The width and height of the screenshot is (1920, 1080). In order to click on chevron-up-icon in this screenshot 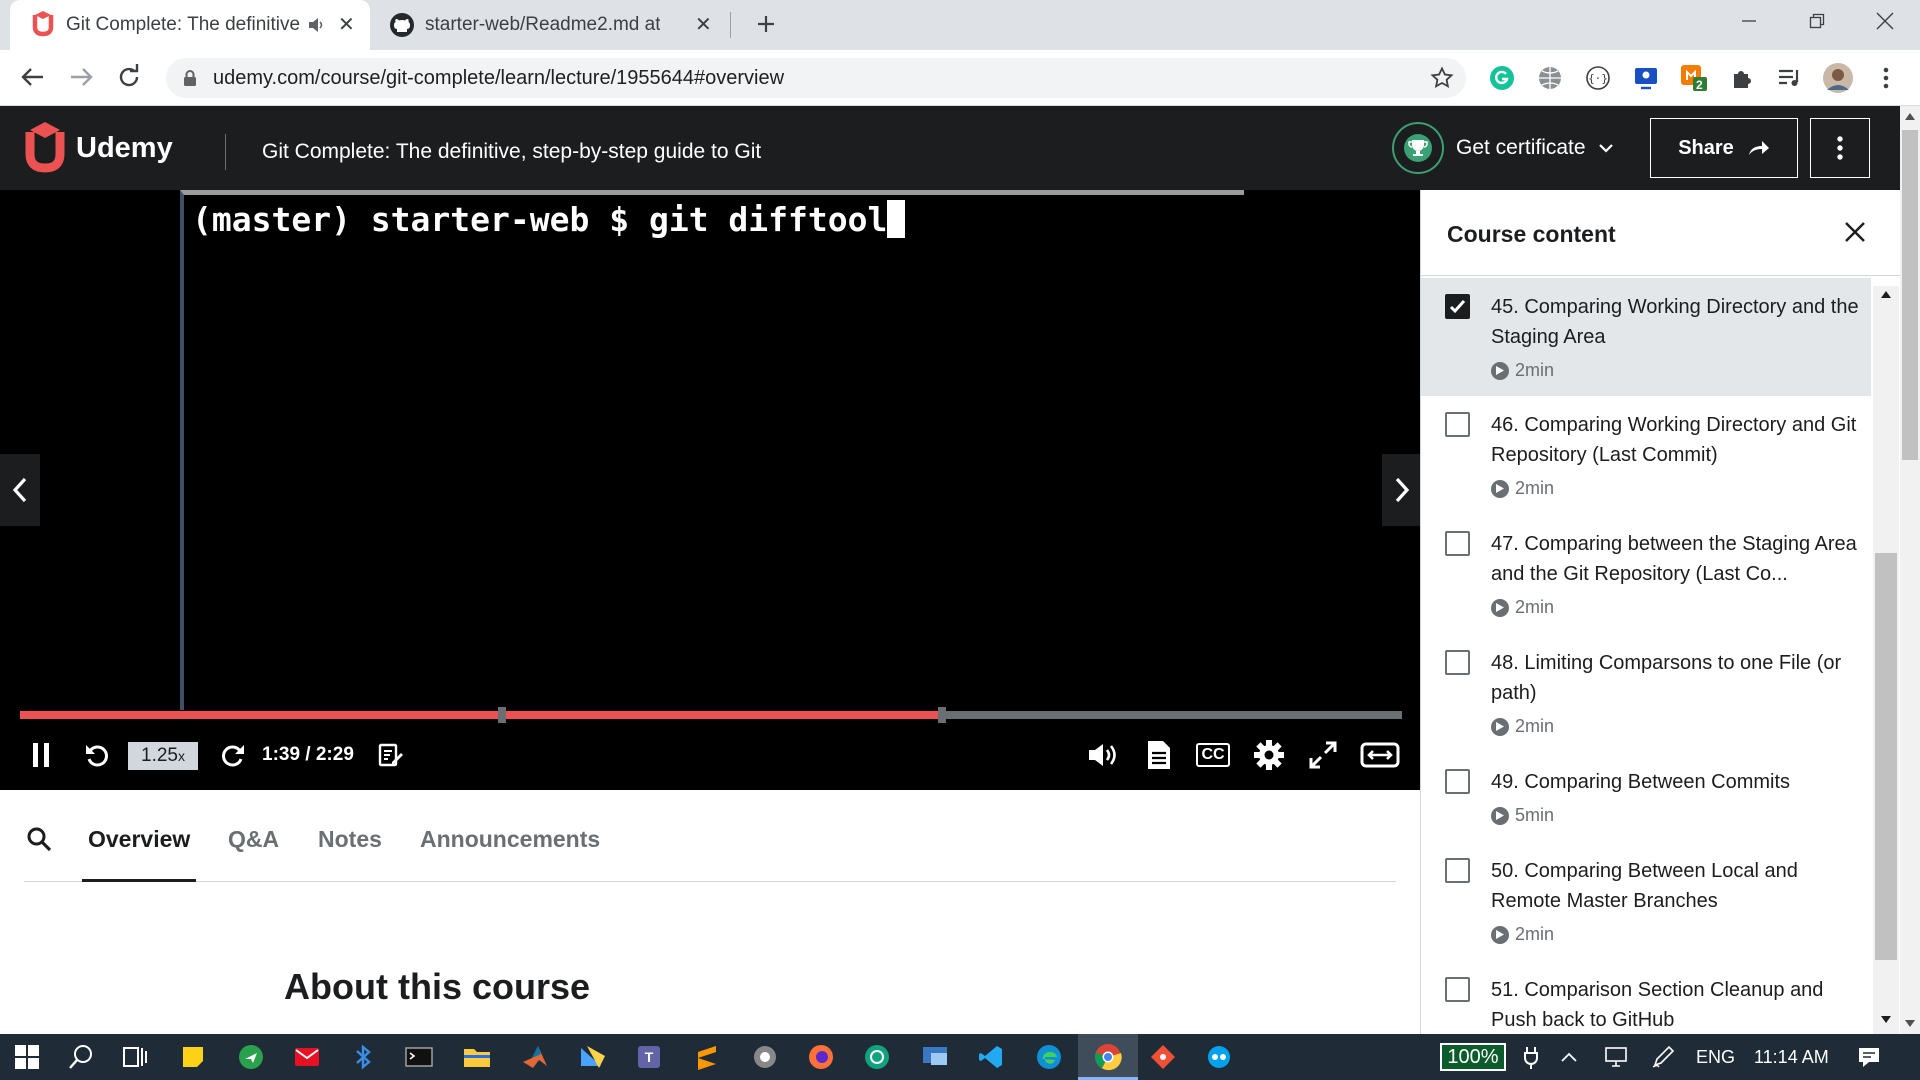, I will do `click(1569, 1057)`.